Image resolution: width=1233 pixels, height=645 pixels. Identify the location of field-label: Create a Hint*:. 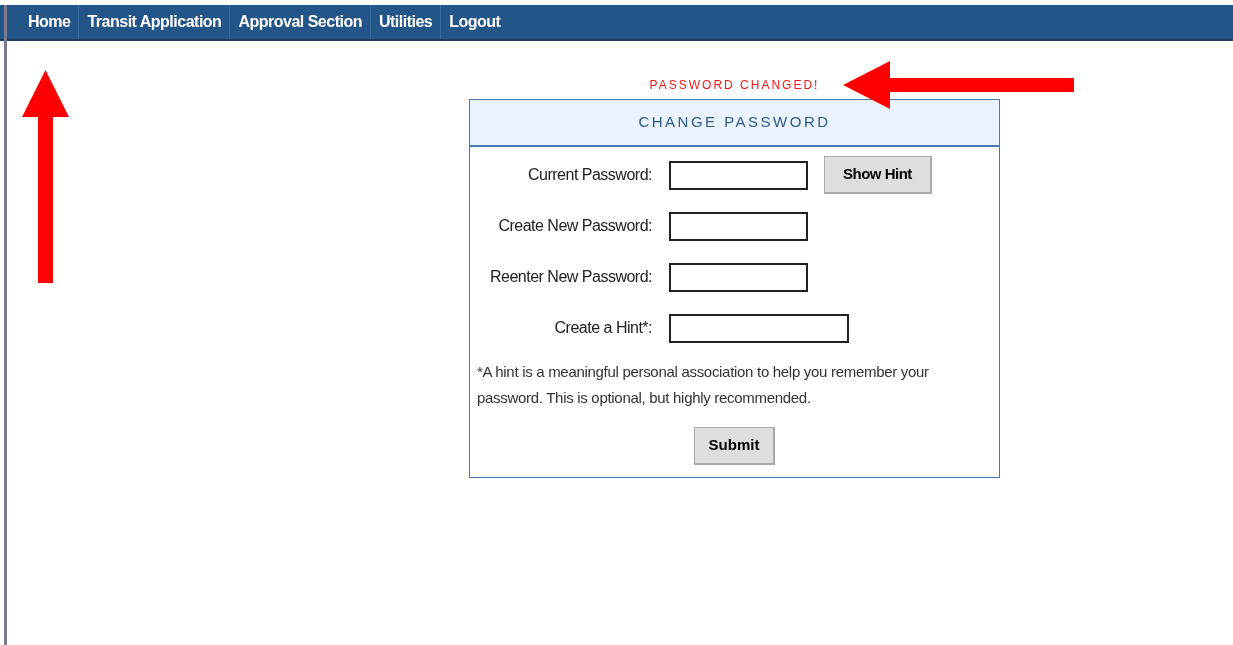
(602, 328).